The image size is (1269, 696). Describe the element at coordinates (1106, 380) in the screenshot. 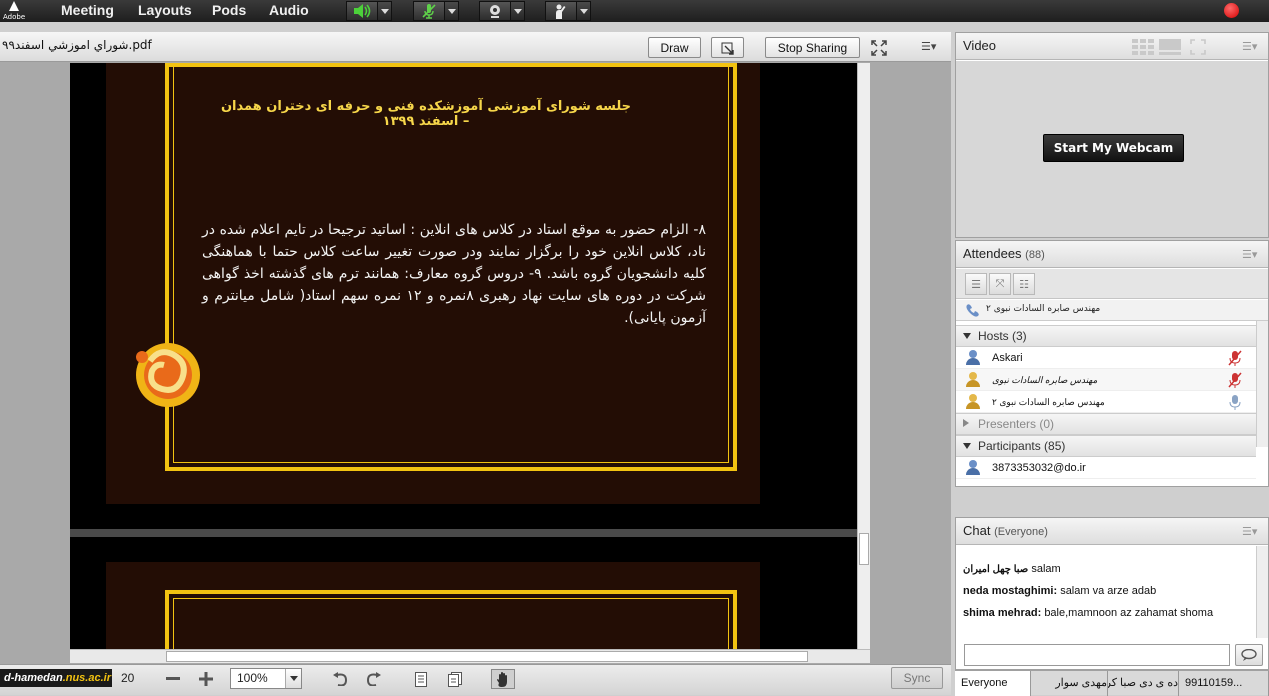

I see `host-row: مهندس صابره السادات نبوی` at that location.